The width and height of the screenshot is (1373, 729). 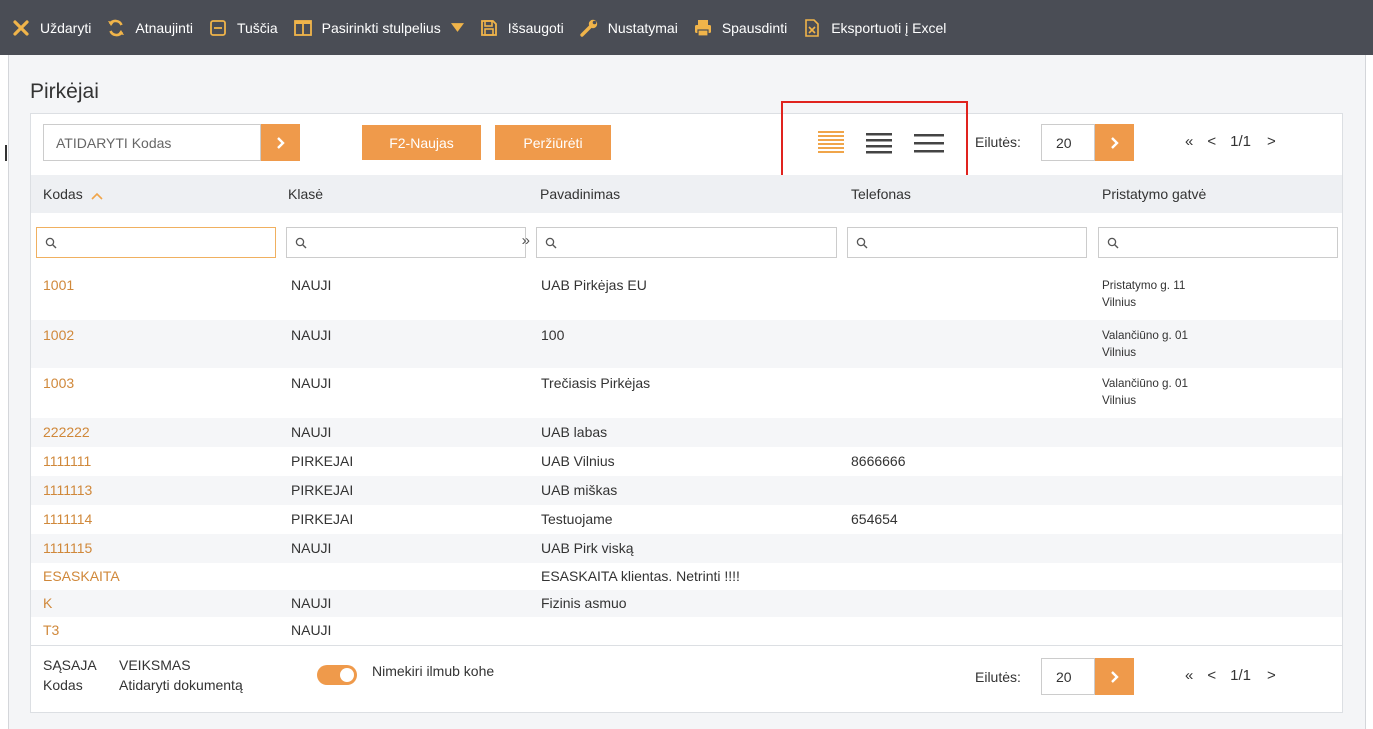 What do you see at coordinates (521, 28) in the screenshot?
I see `save-button: Išsaugoti` at bounding box center [521, 28].